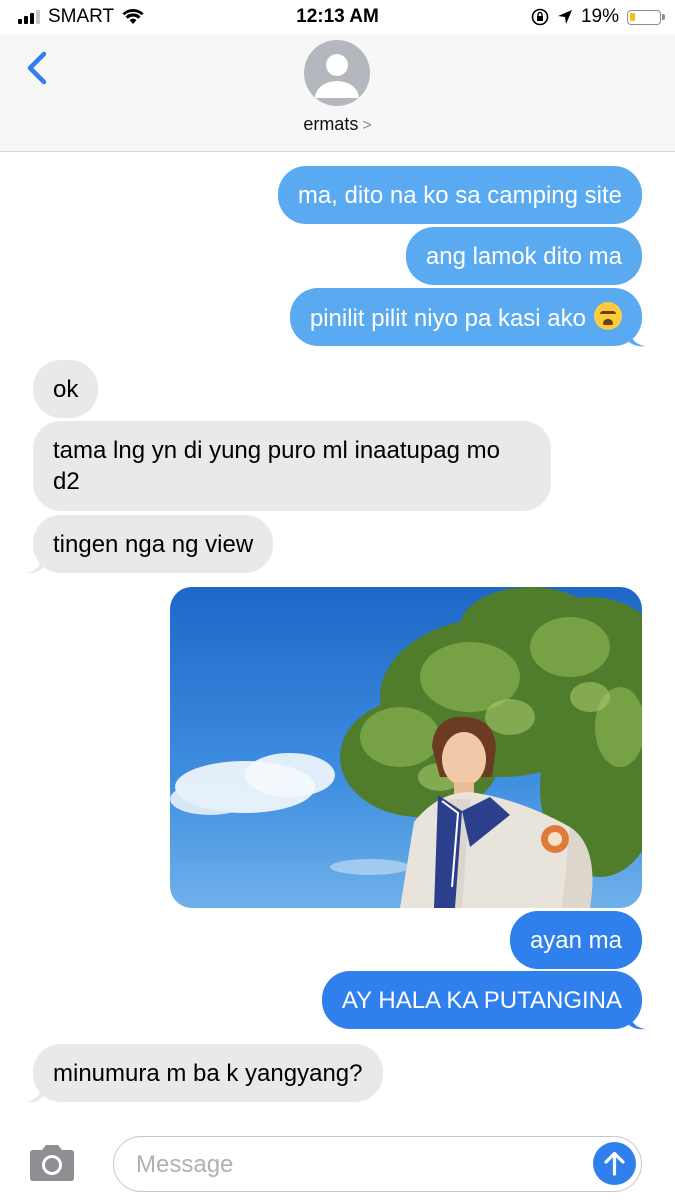 This screenshot has width=675, height=1200. What do you see at coordinates (646, 17) in the screenshot?
I see `battery-icon` at bounding box center [646, 17].